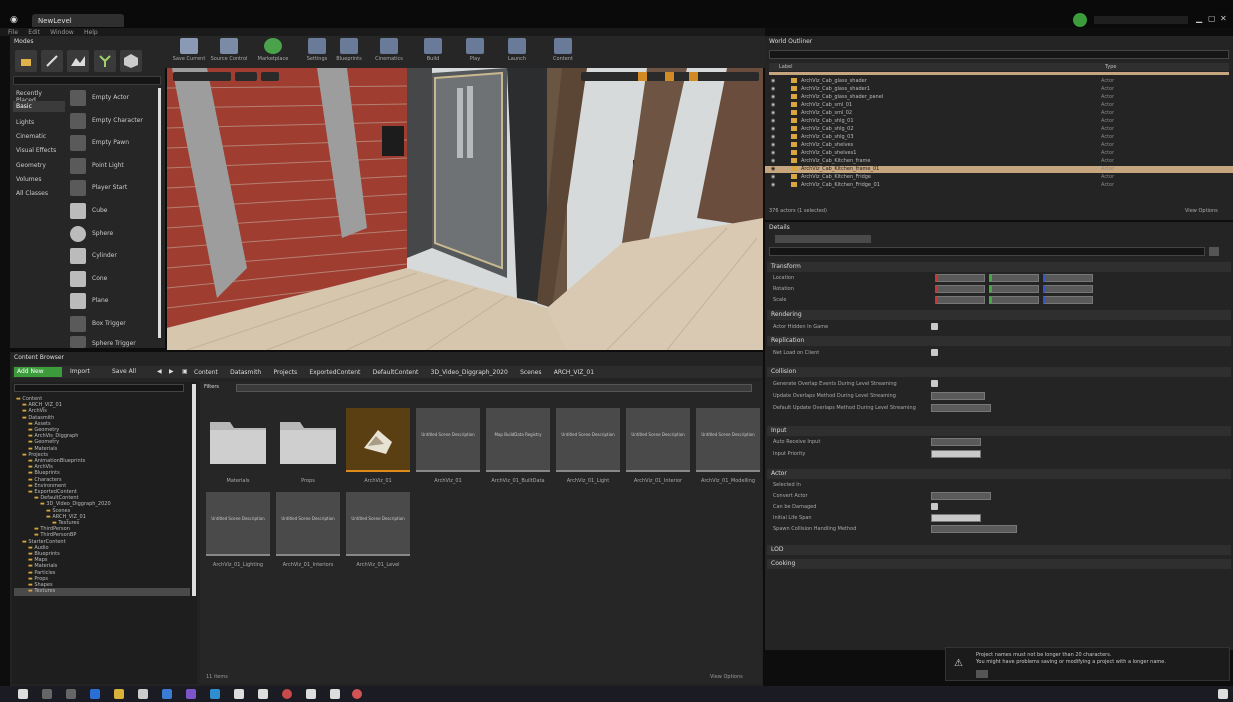  Describe the element at coordinates (999, 550) in the screenshot. I see `section-lod: LOD` at that location.